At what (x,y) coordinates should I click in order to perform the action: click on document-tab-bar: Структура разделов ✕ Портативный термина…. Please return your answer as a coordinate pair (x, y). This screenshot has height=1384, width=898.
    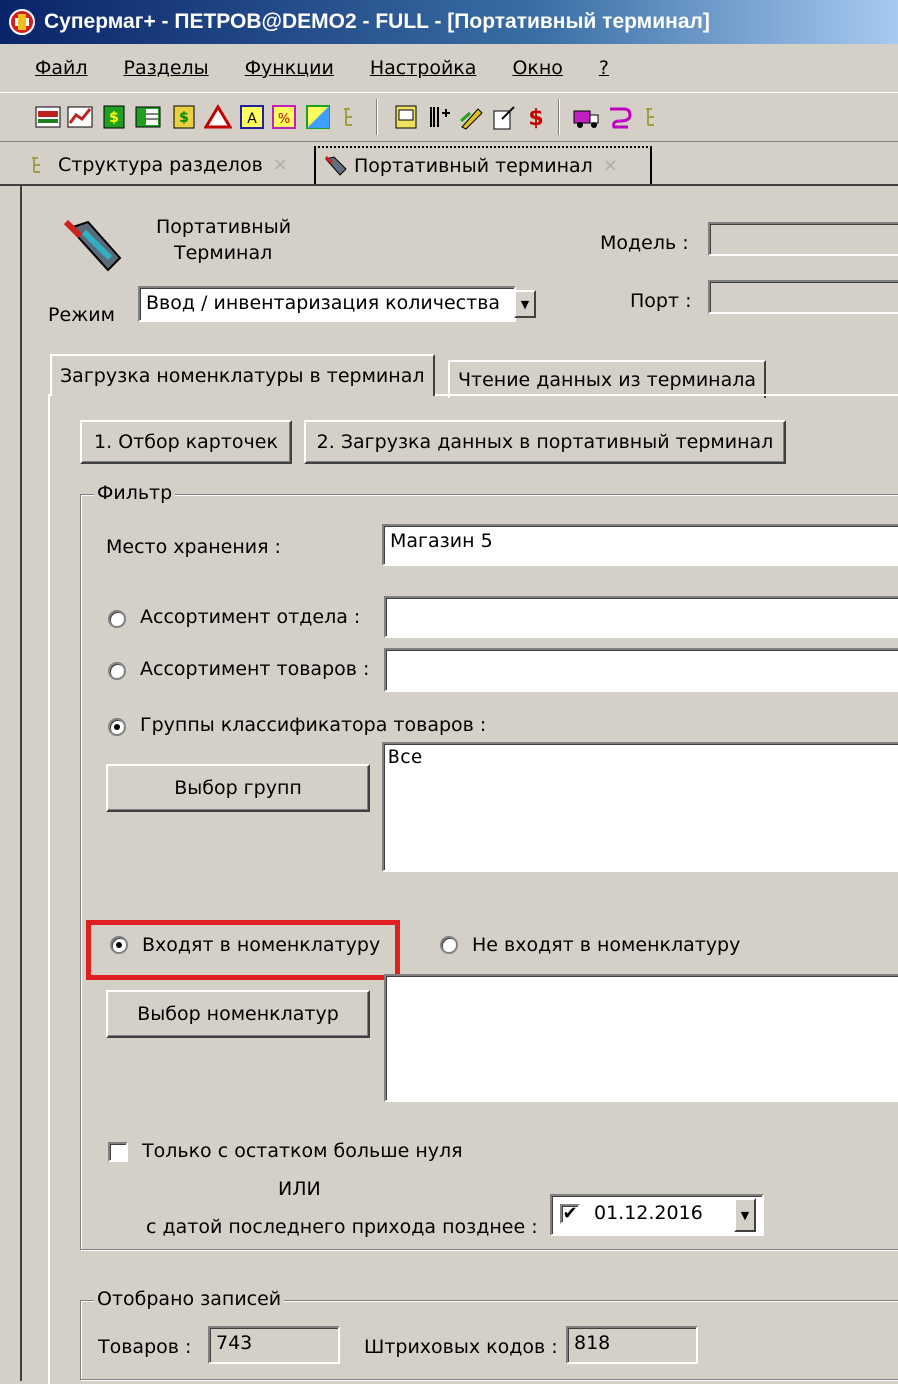
    Looking at the image, I should click on (449, 164).